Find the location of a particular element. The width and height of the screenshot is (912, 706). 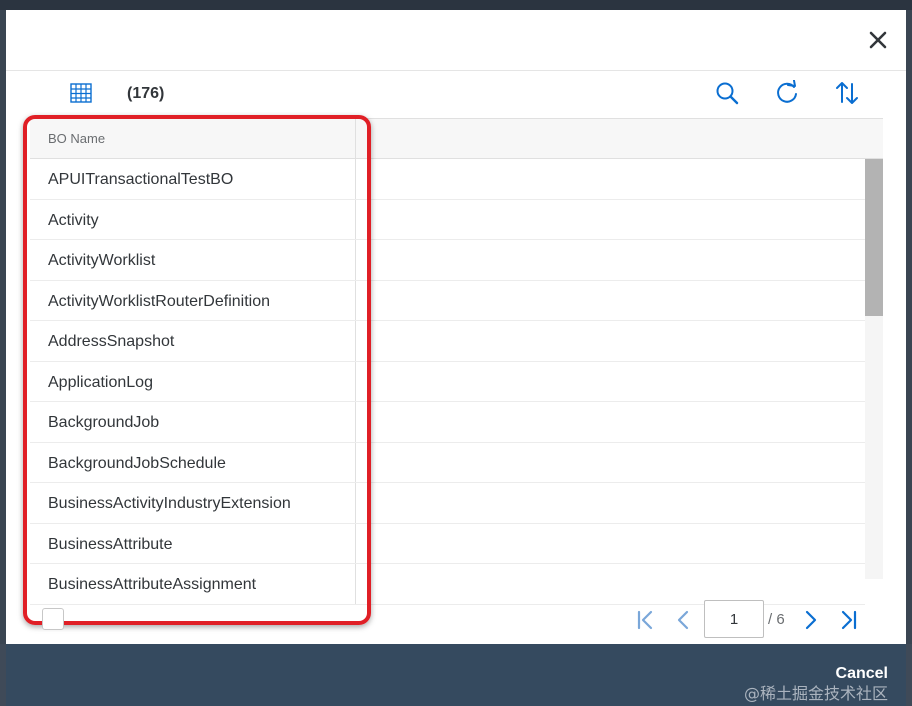

scrollbar-thumb is located at coordinates (874, 237).